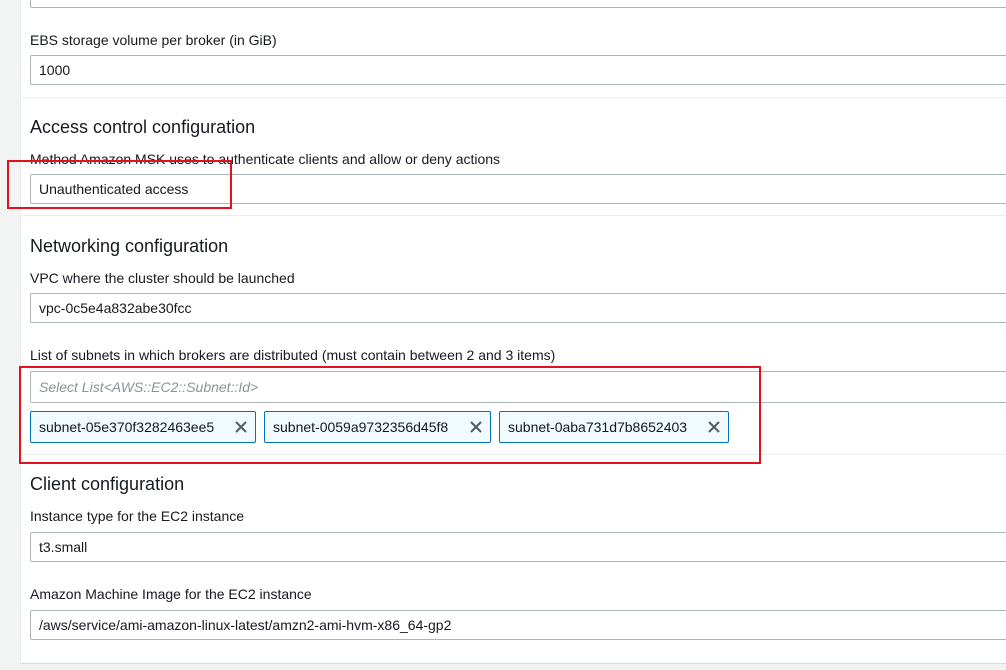 This screenshot has height=670, width=1006. What do you see at coordinates (129, 246) in the screenshot?
I see `networking-title: Networking configuration` at bounding box center [129, 246].